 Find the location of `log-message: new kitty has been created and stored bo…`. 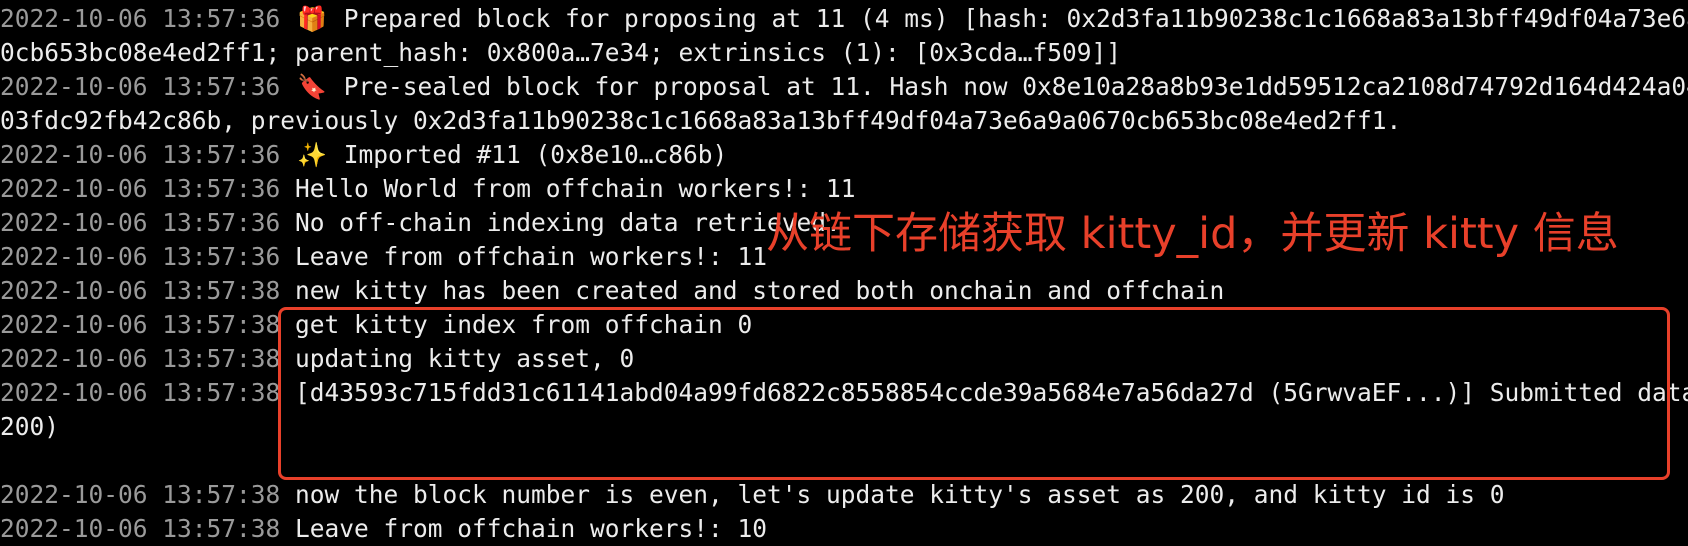

log-message: new kitty has been created and stored bo… is located at coordinates (760, 290).